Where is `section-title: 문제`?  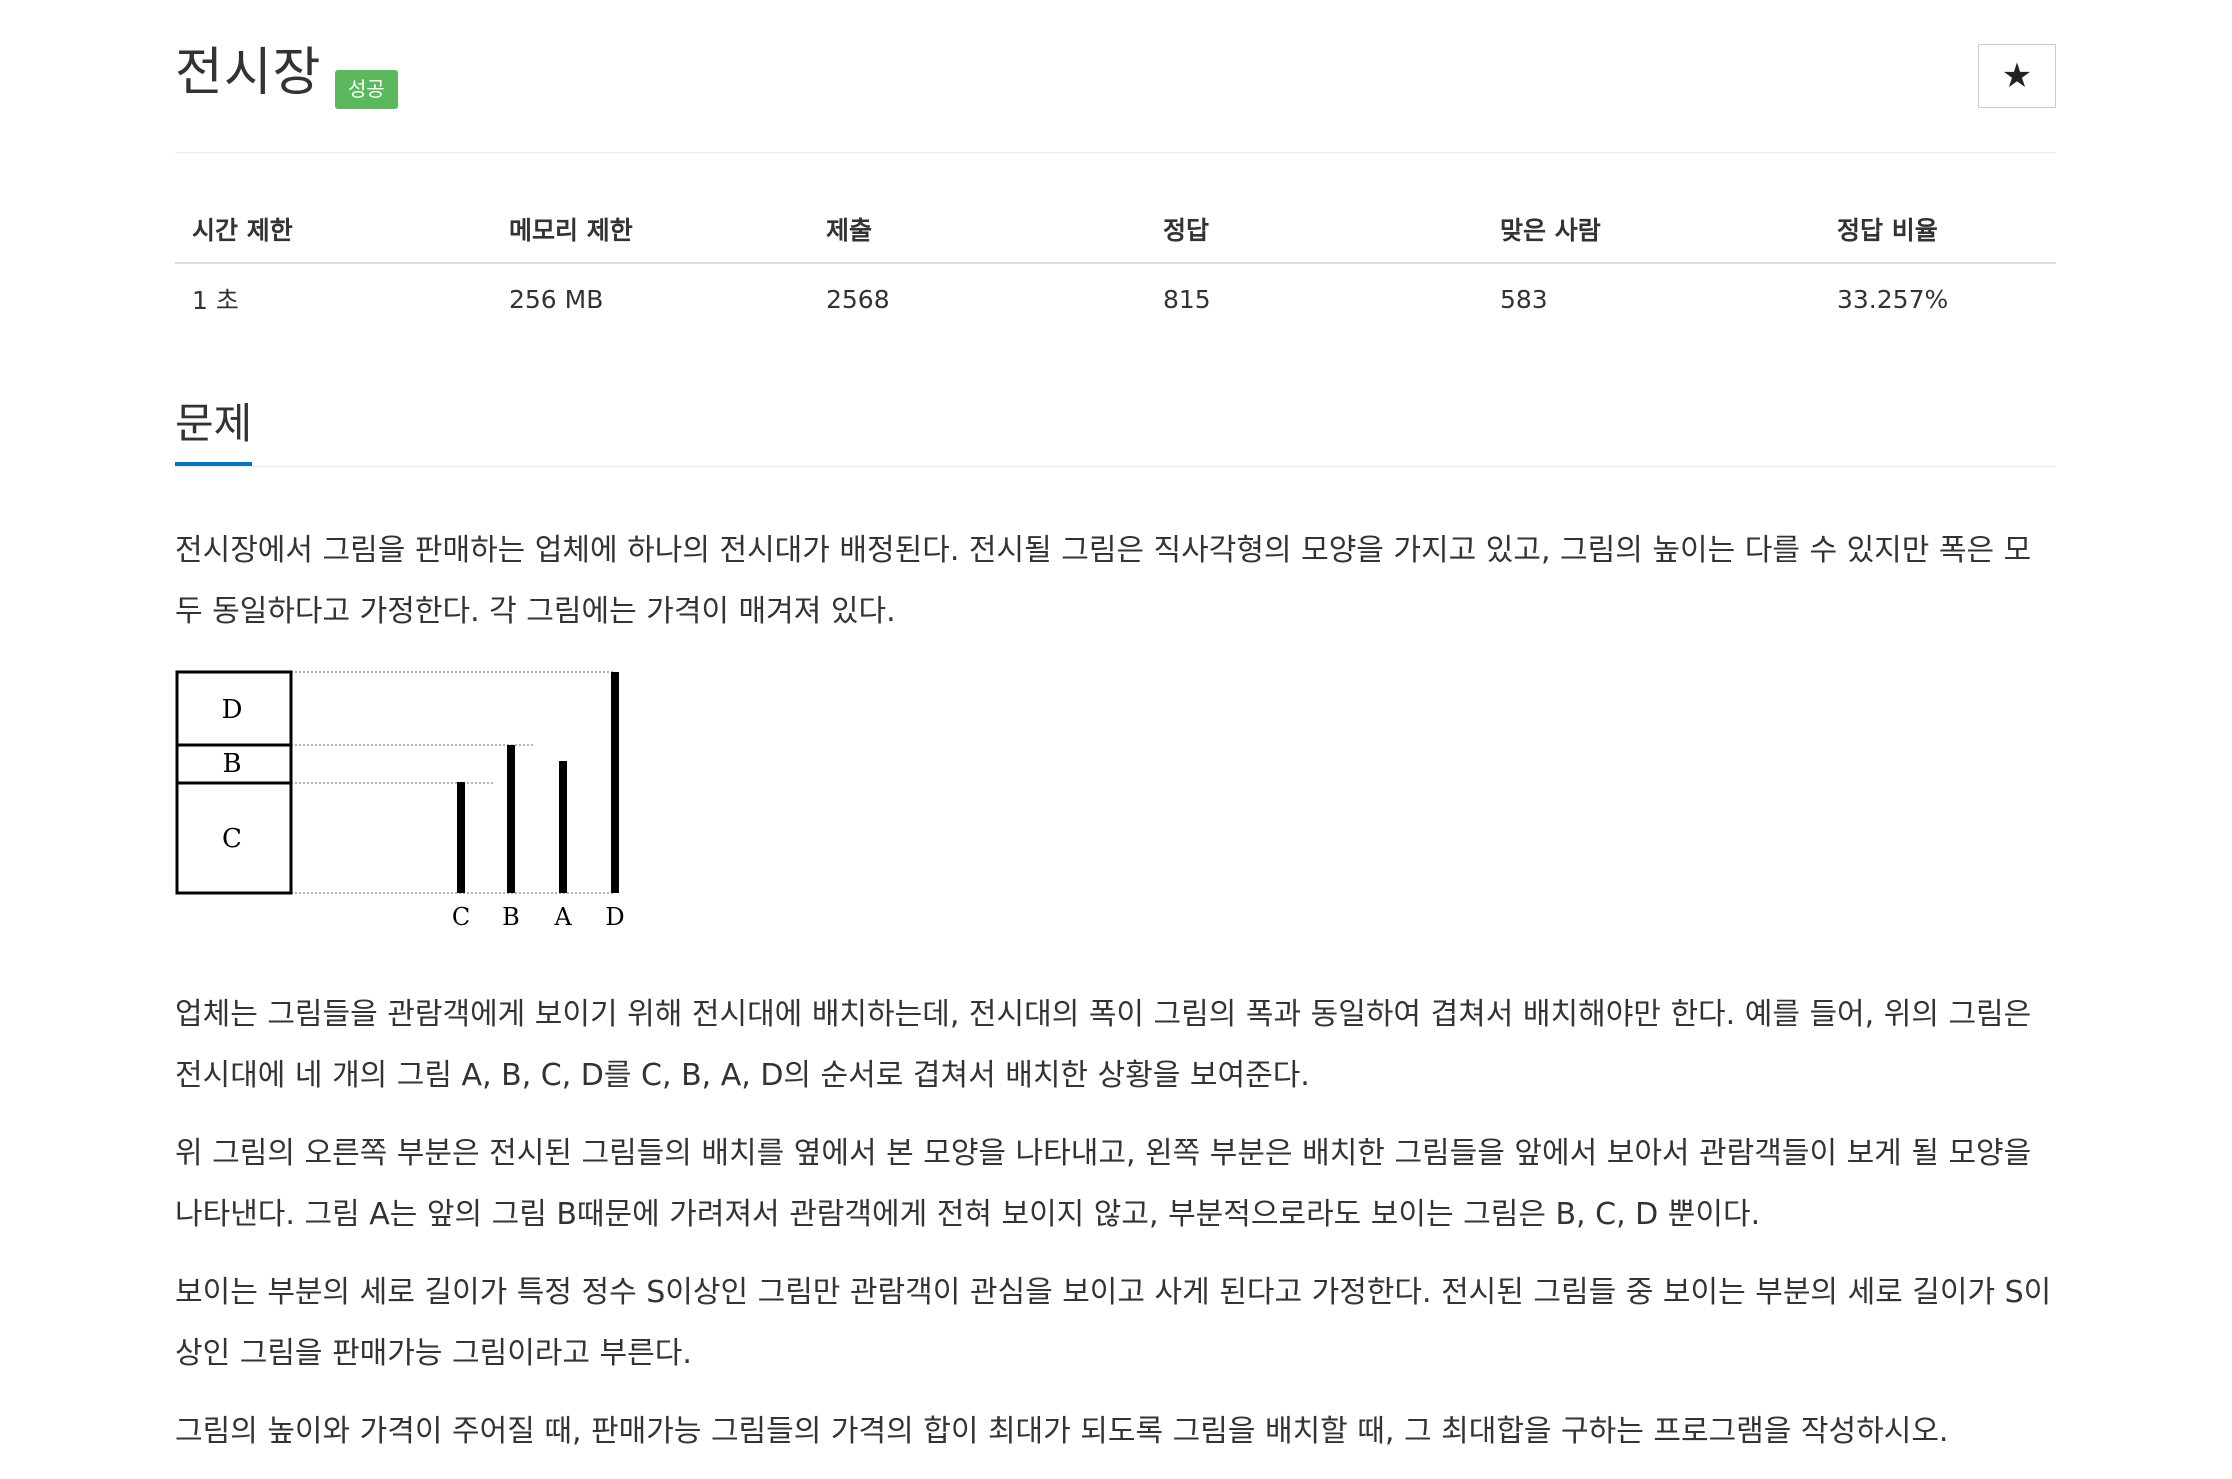
section-title: 문제 is located at coordinates (214, 429).